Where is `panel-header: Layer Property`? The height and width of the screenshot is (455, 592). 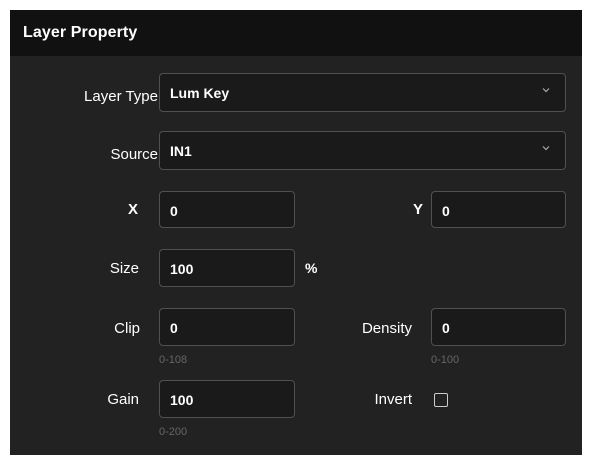 panel-header: Layer Property is located at coordinates (296, 33).